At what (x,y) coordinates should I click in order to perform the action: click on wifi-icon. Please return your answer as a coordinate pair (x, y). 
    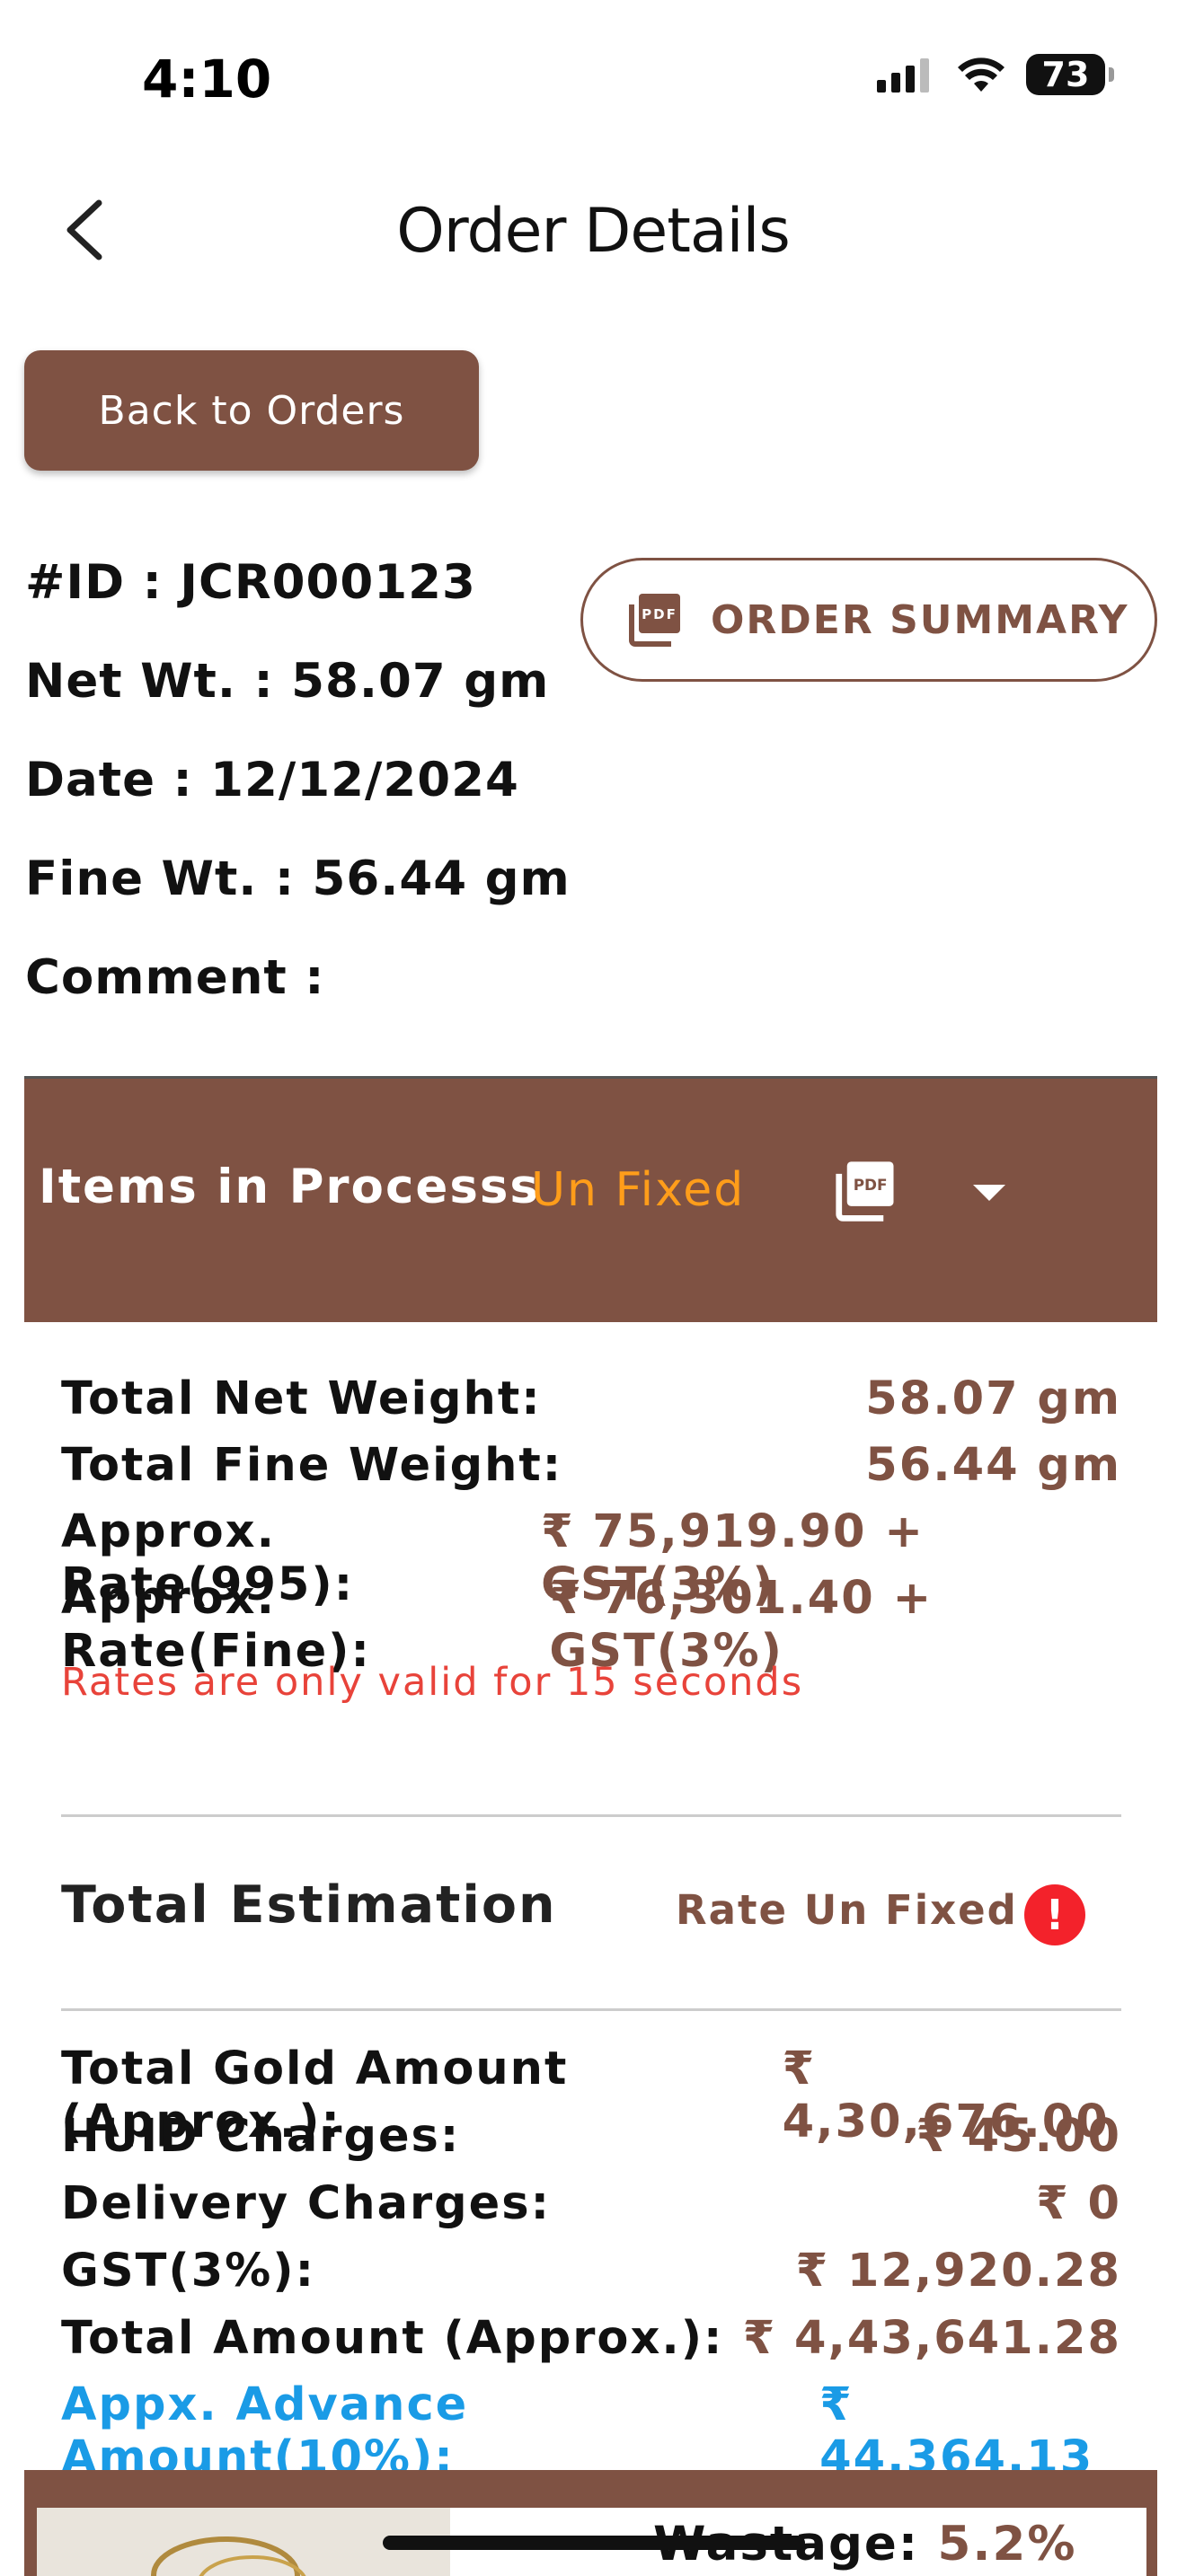
    Looking at the image, I should click on (981, 74).